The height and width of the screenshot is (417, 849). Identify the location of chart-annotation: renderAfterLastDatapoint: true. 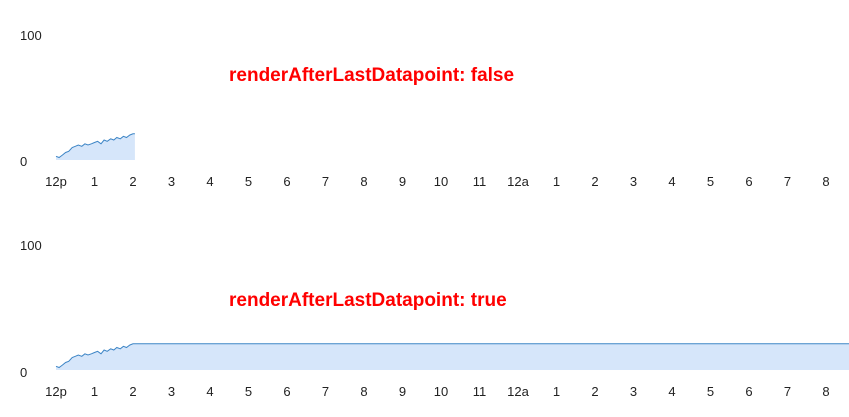
(368, 300).